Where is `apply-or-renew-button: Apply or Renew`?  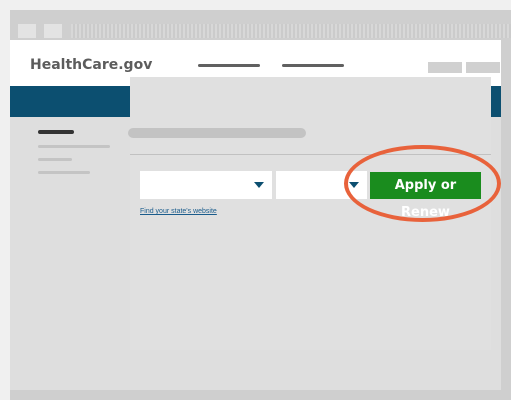 apply-or-renew-button: Apply or Renew is located at coordinates (425, 196).